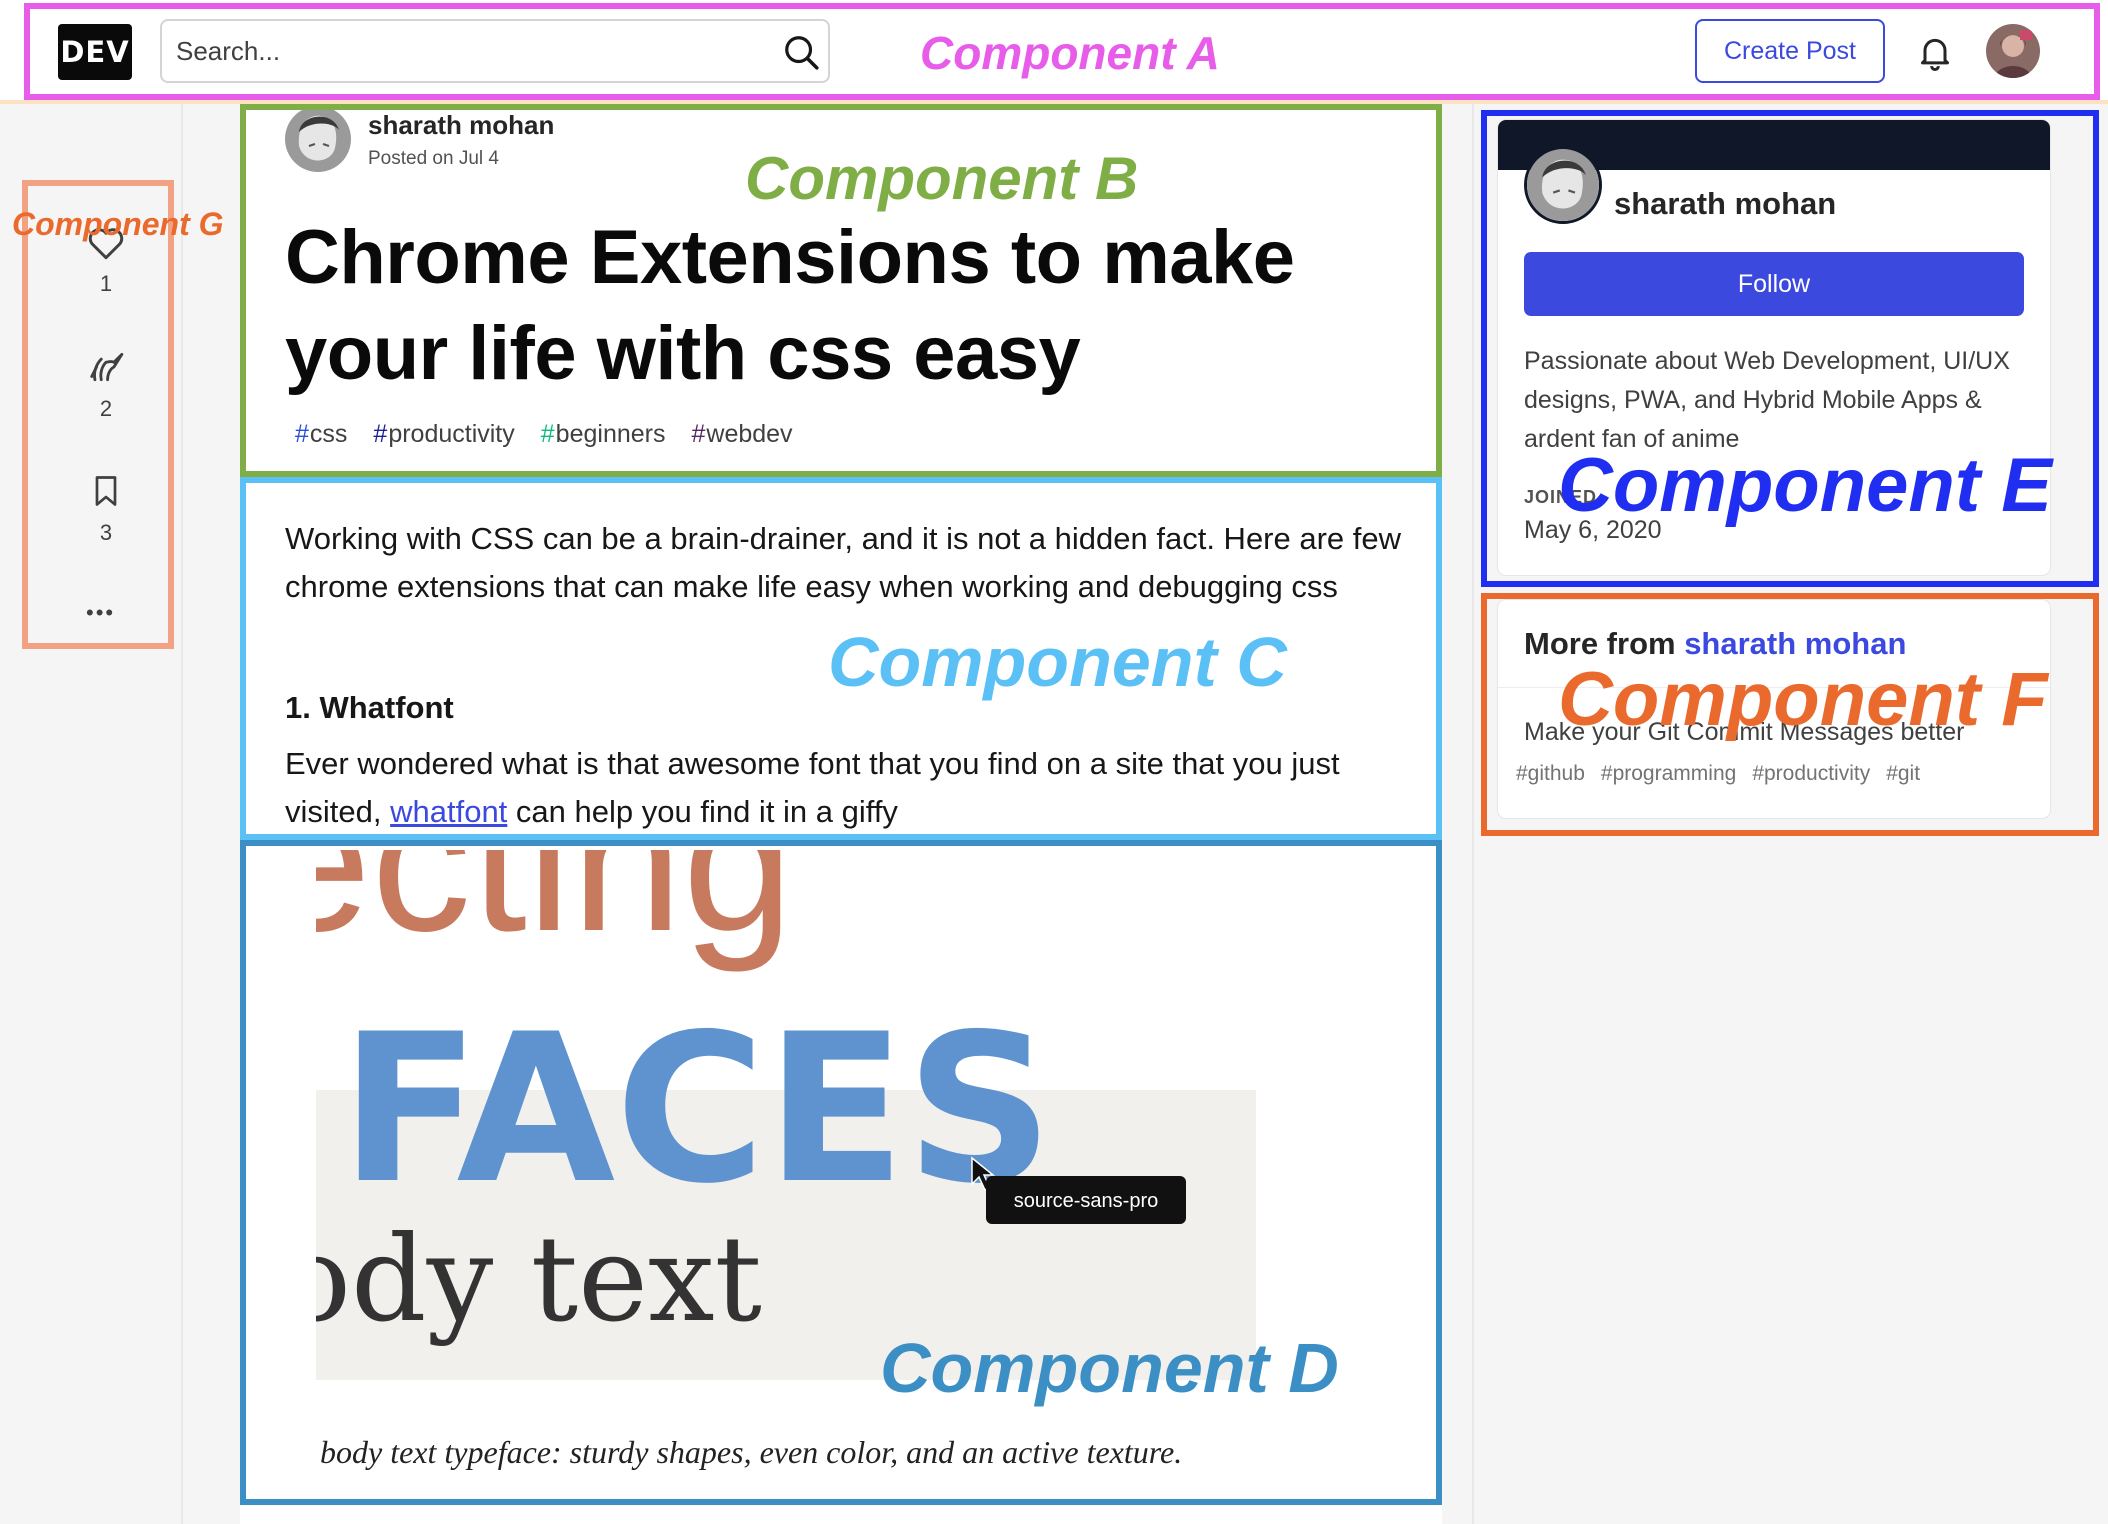  What do you see at coordinates (1803, 699) in the screenshot?
I see `annotation-label-f: Component F` at bounding box center [1803, 699].